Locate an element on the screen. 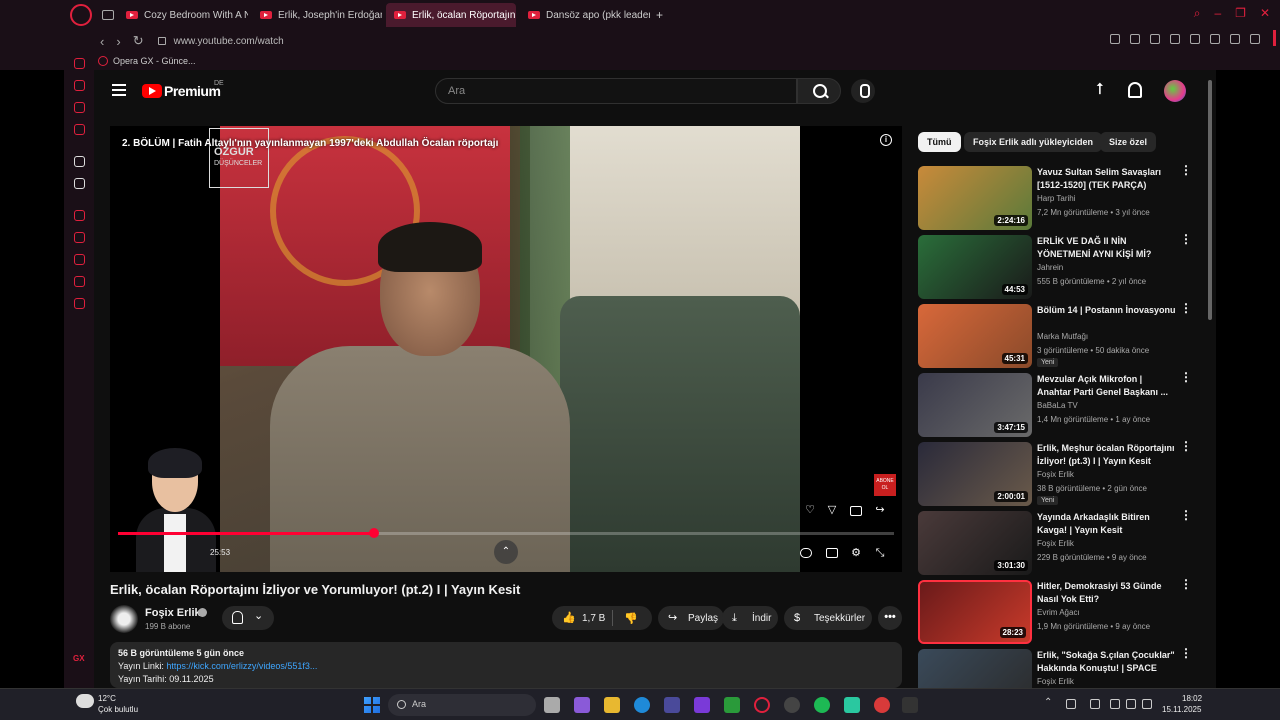 This screenshot has width=1280, height=720. profile-icon is located at coordinates (1215, 39).